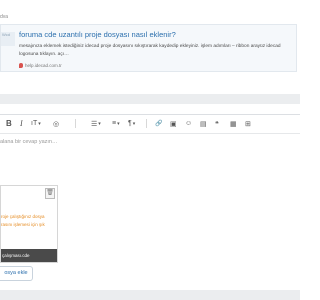 Image resolution: width=320 pixels, height=300 pixels. Describe the element at coordinates (173, 123) in the screenshot. I see `image-icon: ▣` at that location.